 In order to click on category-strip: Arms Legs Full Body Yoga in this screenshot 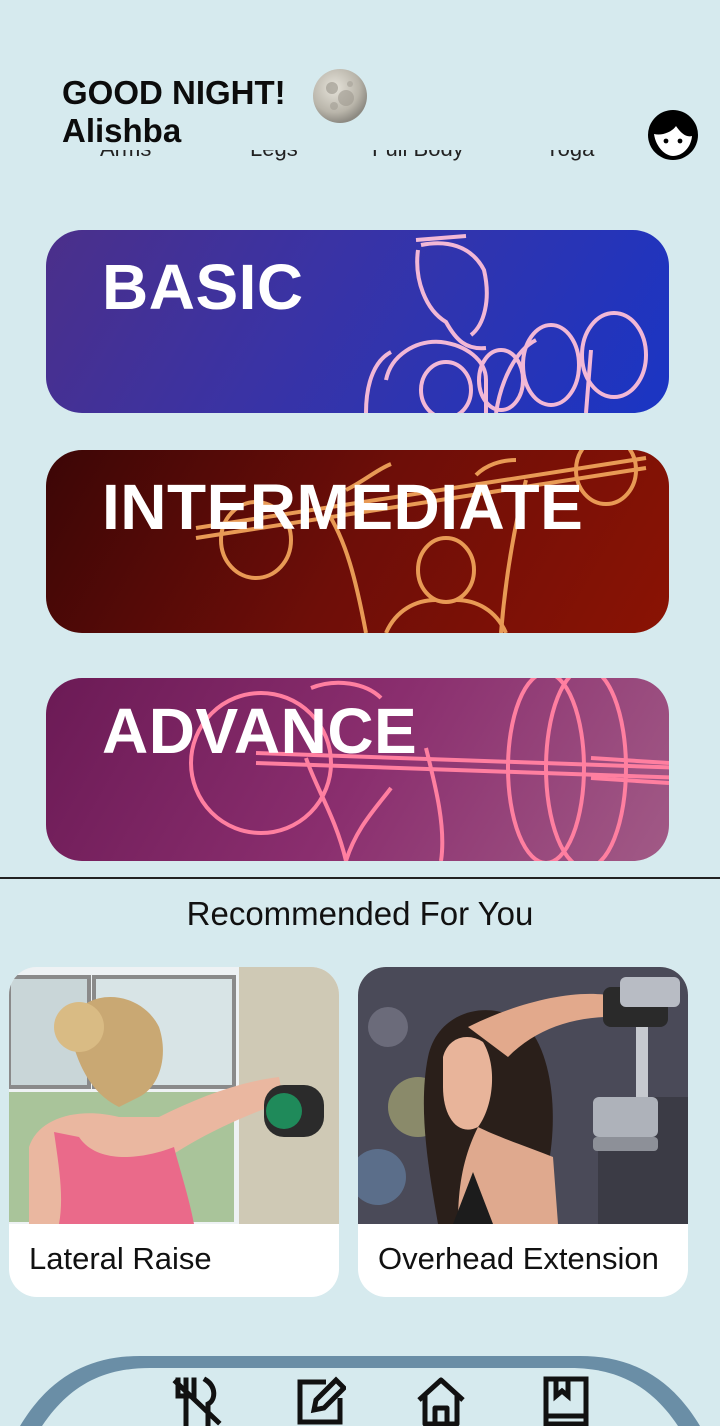, I will do `click(360, 163)`.